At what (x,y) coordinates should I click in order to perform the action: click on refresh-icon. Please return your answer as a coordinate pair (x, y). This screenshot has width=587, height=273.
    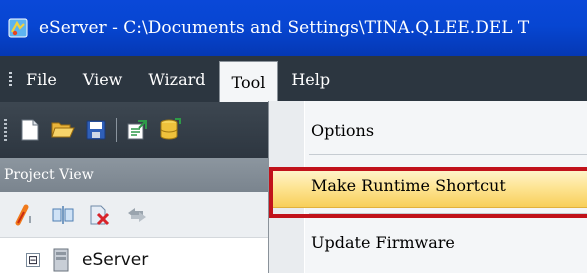
    Looking at the image, I should click on (137, 214).